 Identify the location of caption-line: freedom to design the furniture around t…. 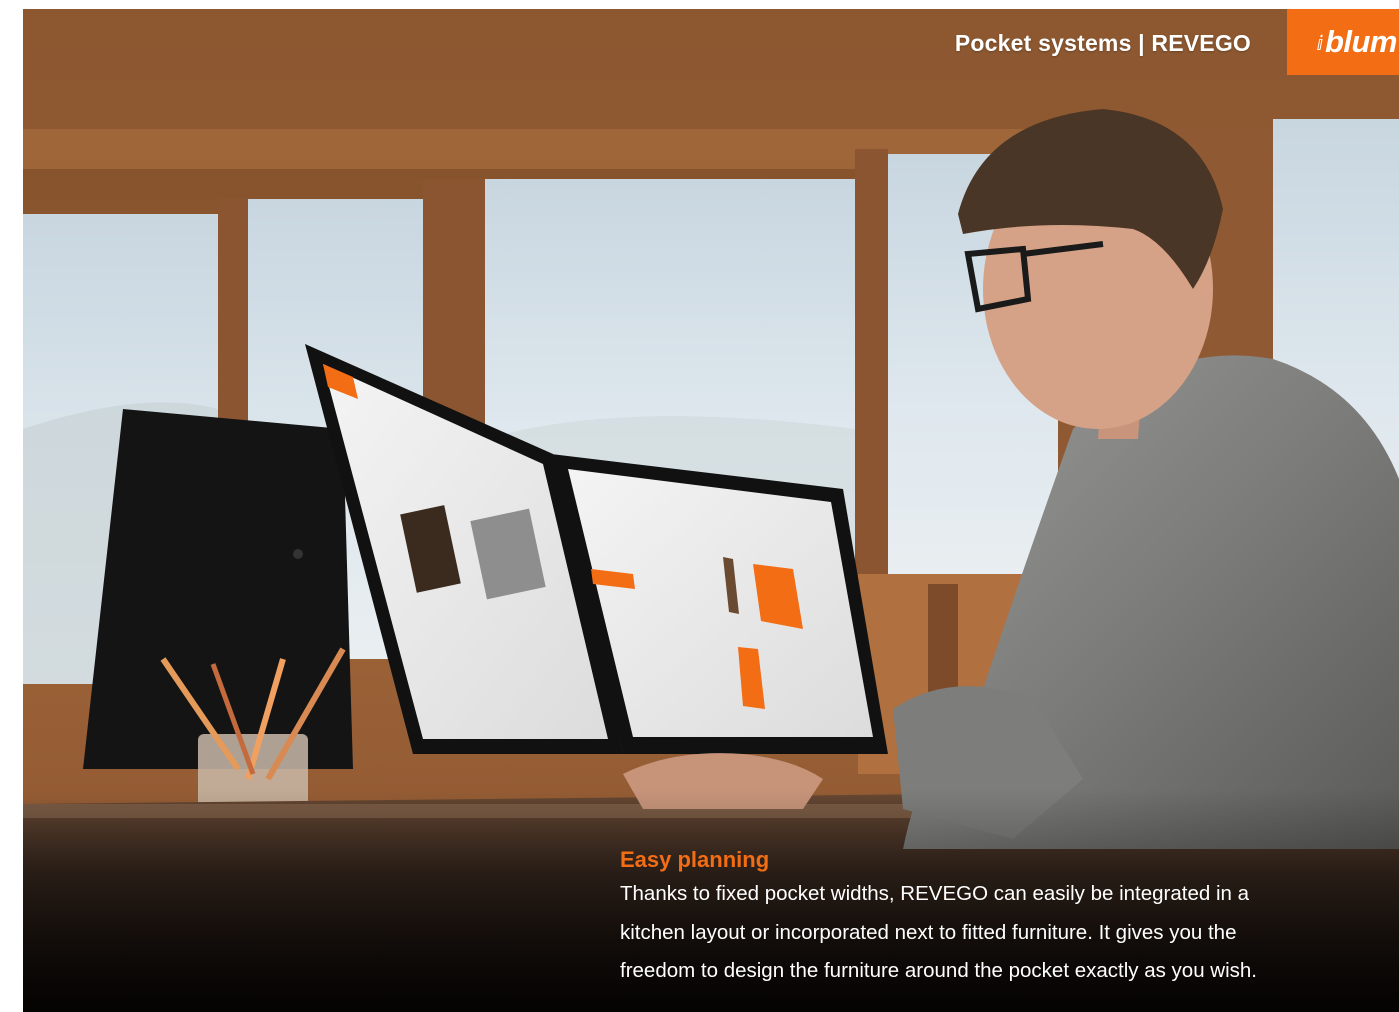
(939, 970).